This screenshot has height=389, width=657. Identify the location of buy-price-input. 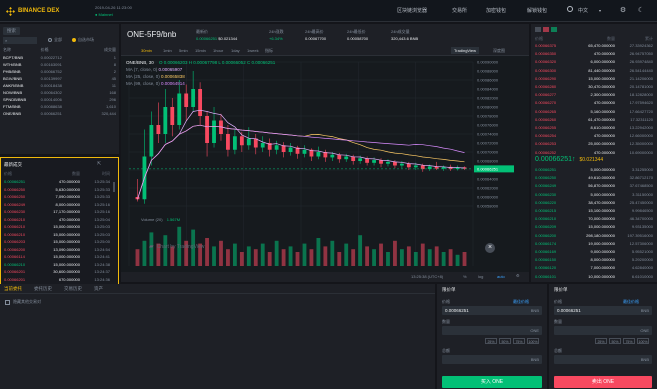
(492, 310).